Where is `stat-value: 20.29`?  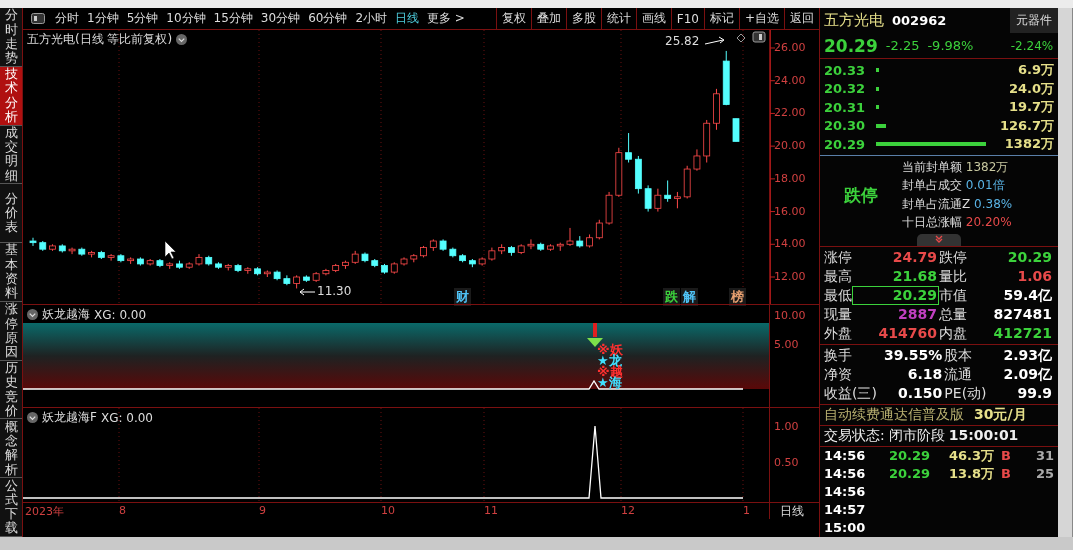 stat-value: 20.29 is located at coordinates (1029, 257).